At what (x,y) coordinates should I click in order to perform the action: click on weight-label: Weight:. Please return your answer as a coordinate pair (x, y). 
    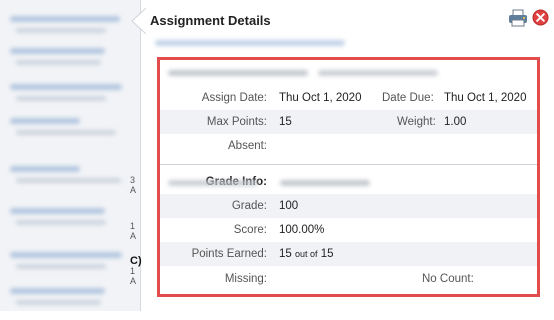
    Looking at the image, I should click on (416, 122).